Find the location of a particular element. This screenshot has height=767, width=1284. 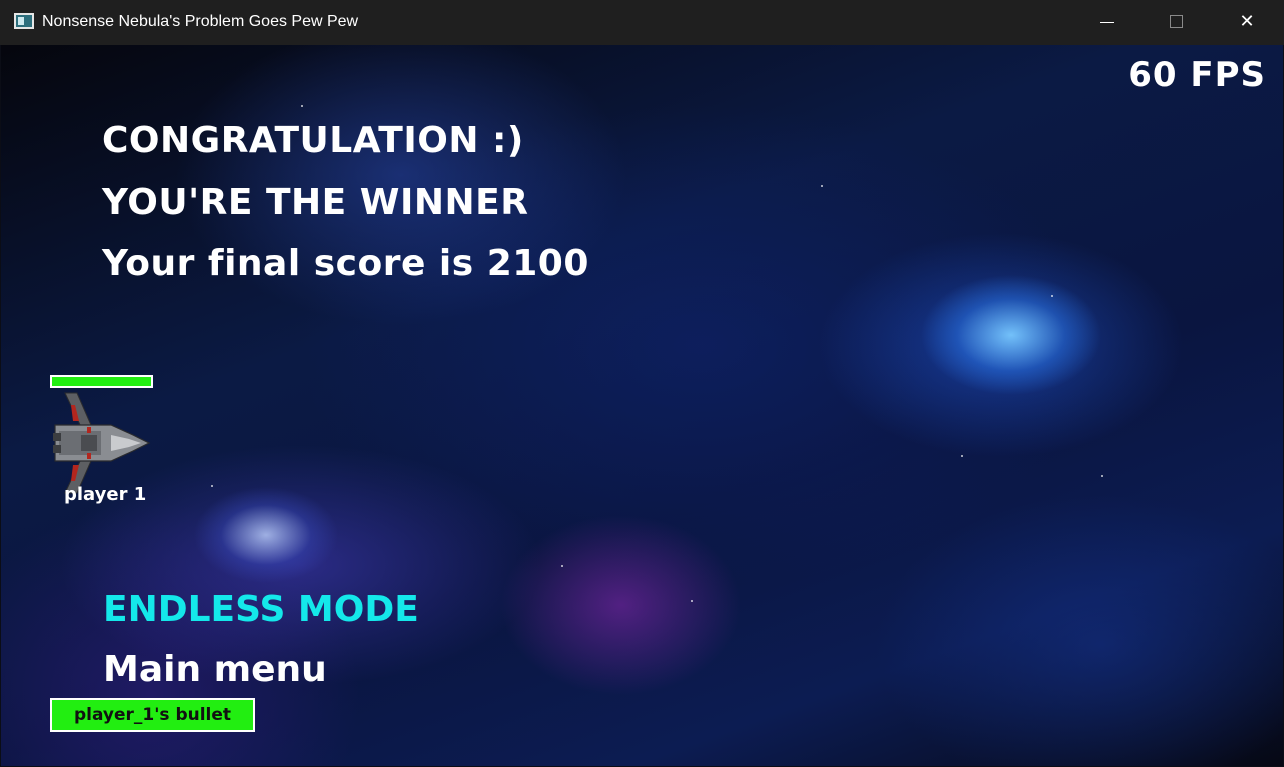

player-health-bar is located at coordinates (101, 381).